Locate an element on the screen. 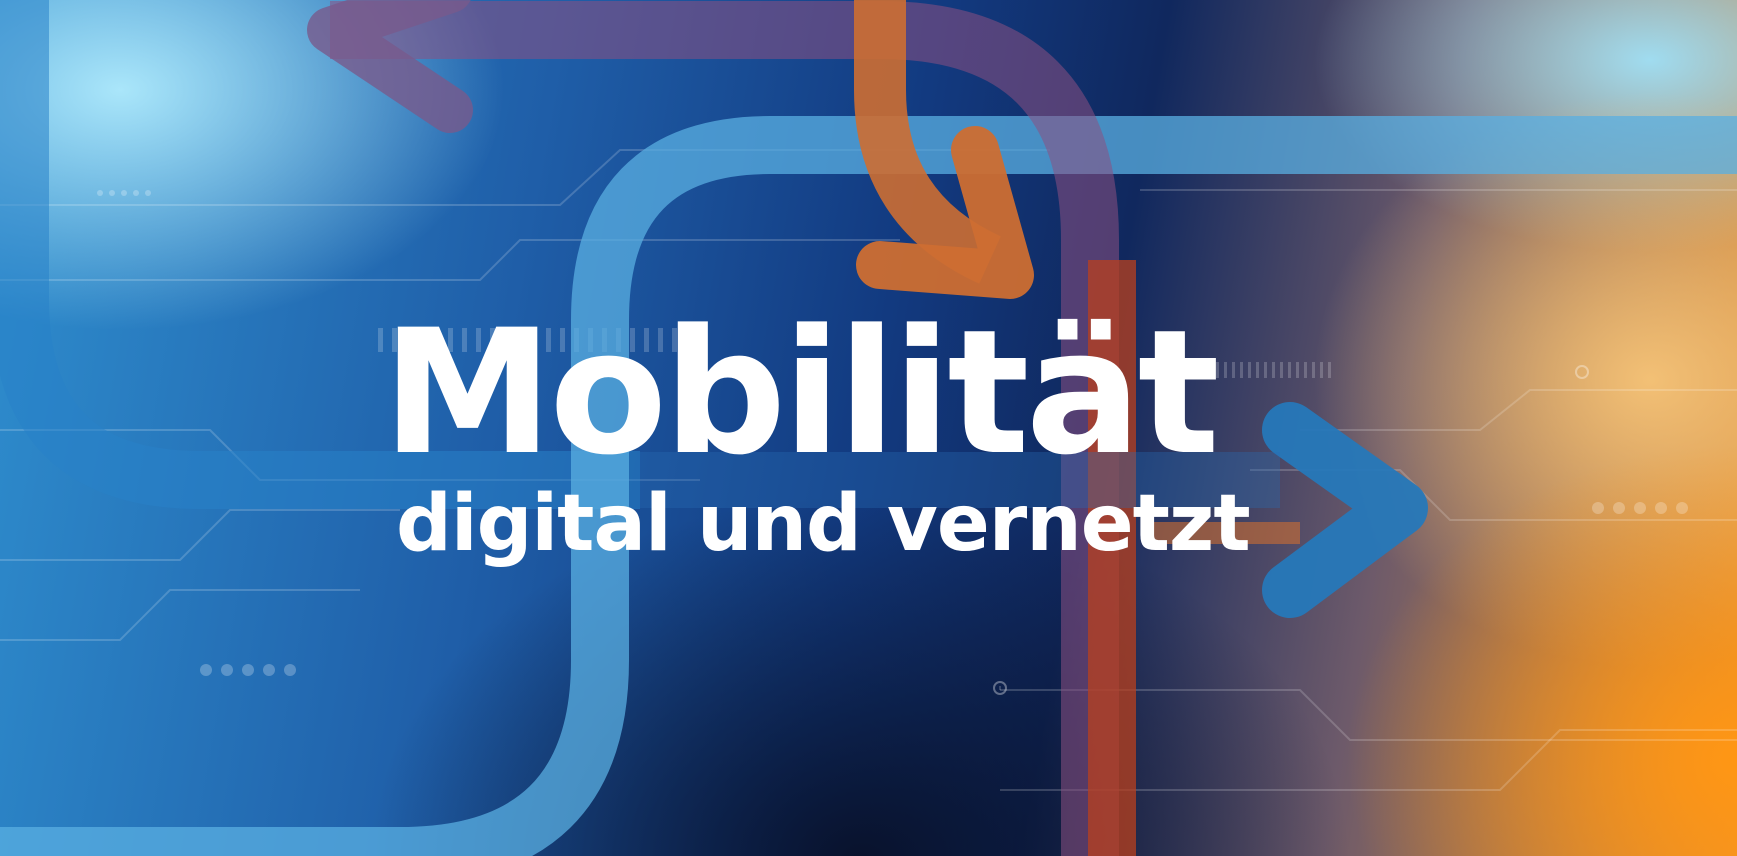 The height and width of the screenshot is (856, 1737). right-arrow-icon is located at coordinates (1345, 510).